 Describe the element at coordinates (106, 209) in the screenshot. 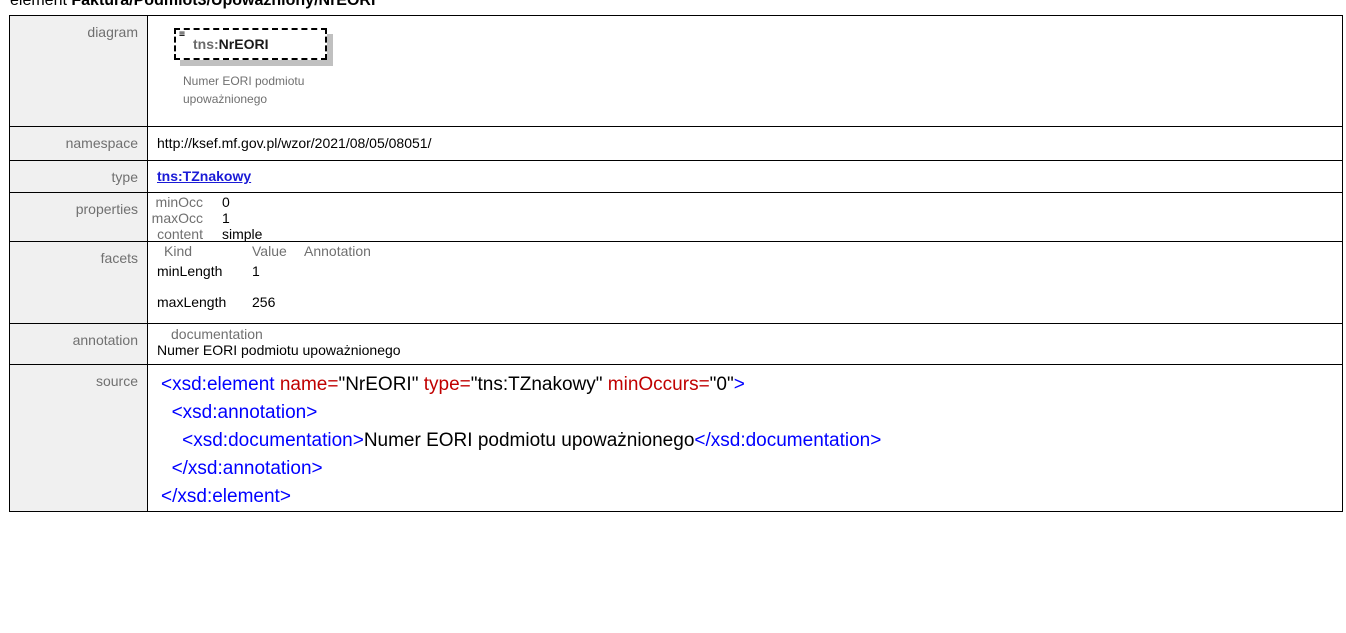

I see `properties-label: properties` at that location.